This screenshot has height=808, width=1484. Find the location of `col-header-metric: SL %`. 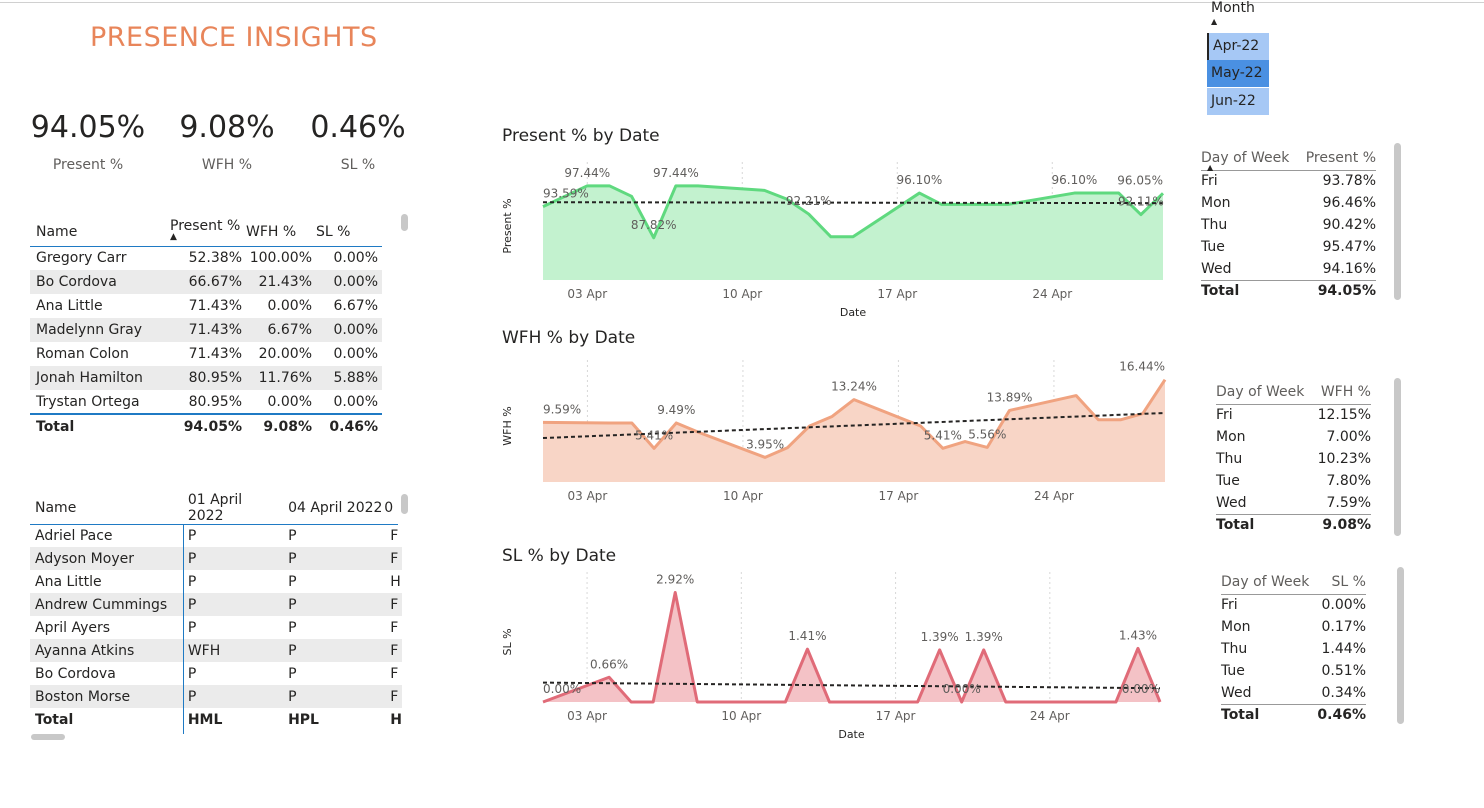

col-header-metric: SL % is located at coordinates (1340, 579).